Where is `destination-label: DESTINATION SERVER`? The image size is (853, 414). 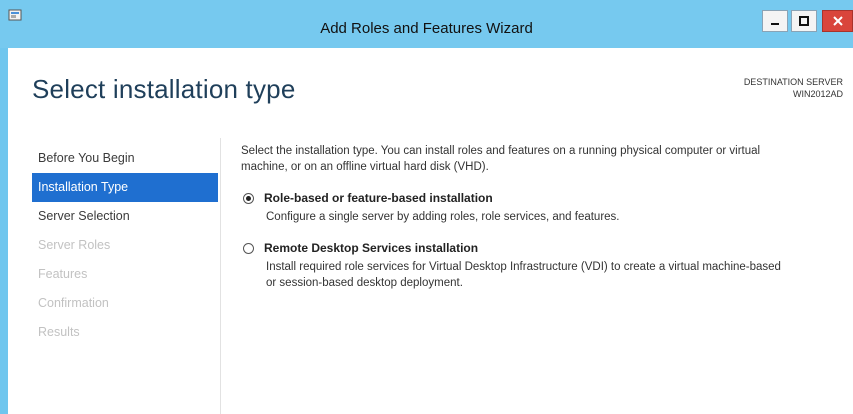 destination-label: DESTINATION SERVER is located at coordinates (793, 82).